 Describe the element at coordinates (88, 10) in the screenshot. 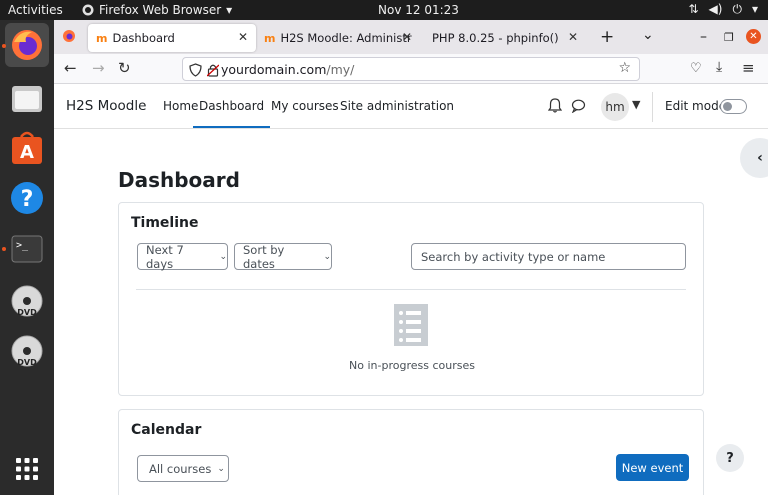

I see `firefox-small-icon` at that location.